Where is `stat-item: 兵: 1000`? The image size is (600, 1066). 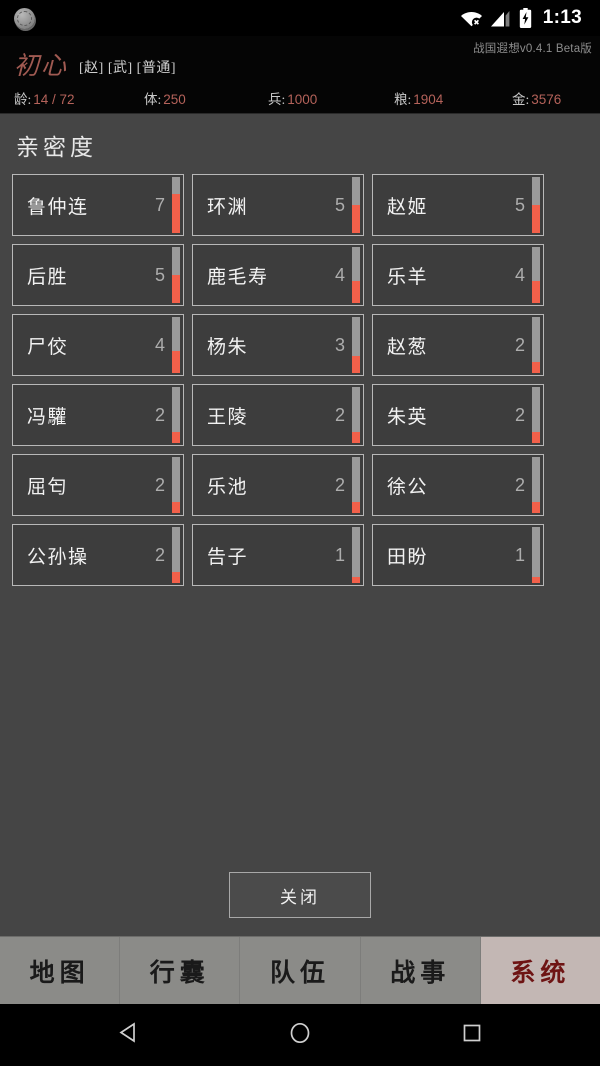
stat-item: 兵: 1000 is located at coordinates (331, 98).